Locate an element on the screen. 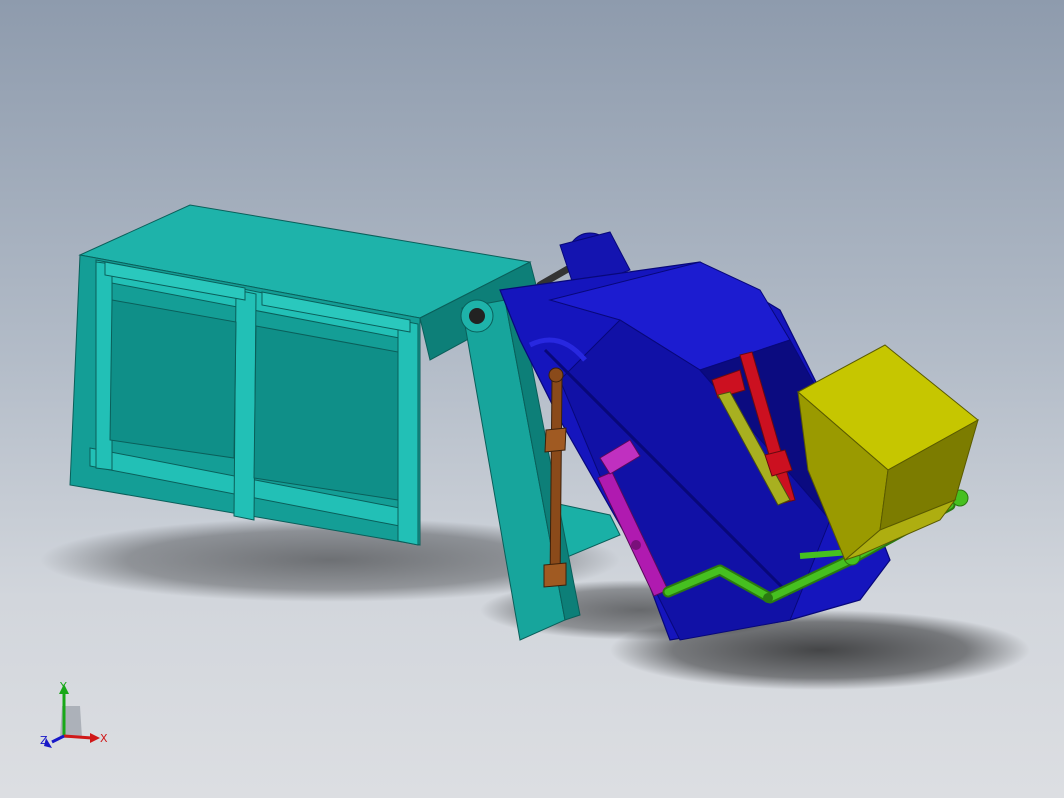  y-axis-label: Y is located at coordinates (63, 686).